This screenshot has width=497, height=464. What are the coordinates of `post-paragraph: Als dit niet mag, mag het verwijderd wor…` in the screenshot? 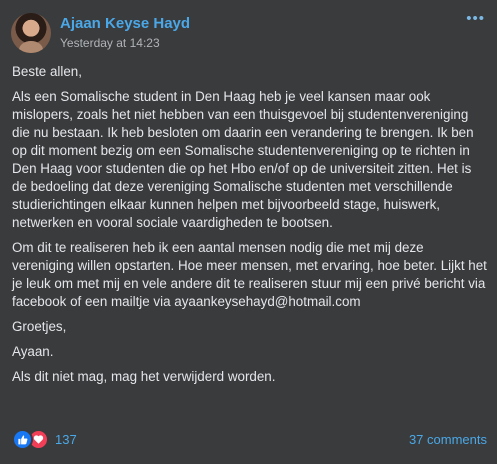 It's located at (144, 376).